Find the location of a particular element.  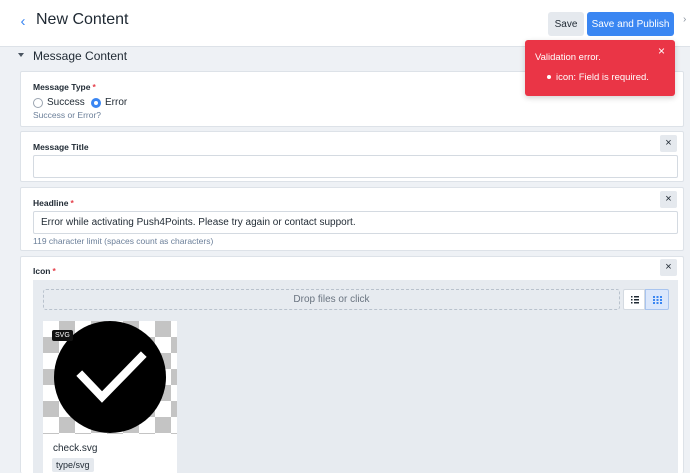

field-label: Message Title is located at coordinates (61, 147).